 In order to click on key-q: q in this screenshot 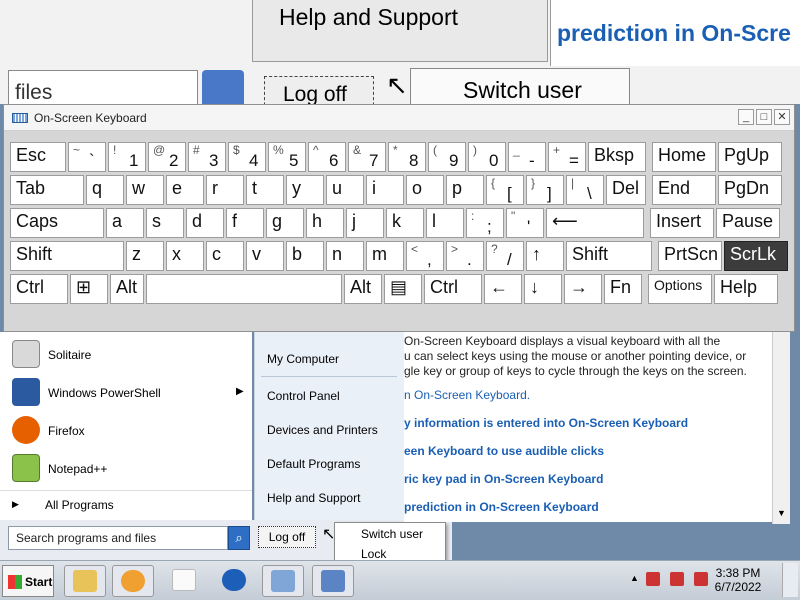, I will do `click(105, 190)`.